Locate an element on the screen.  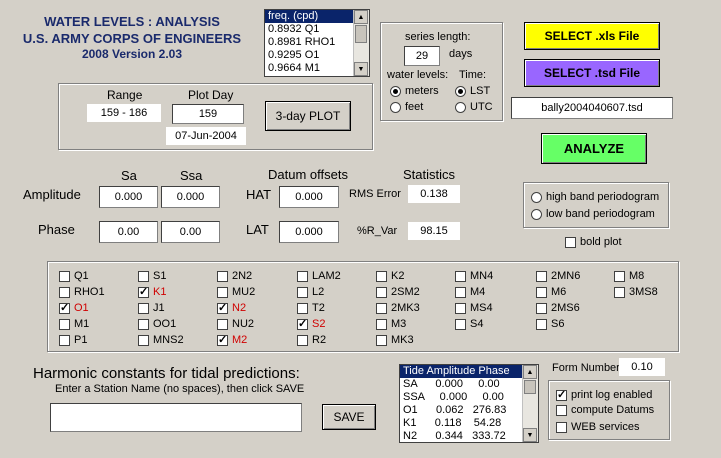
constituent-checkbox-m4: M4 is located at coordinates (470, 292).